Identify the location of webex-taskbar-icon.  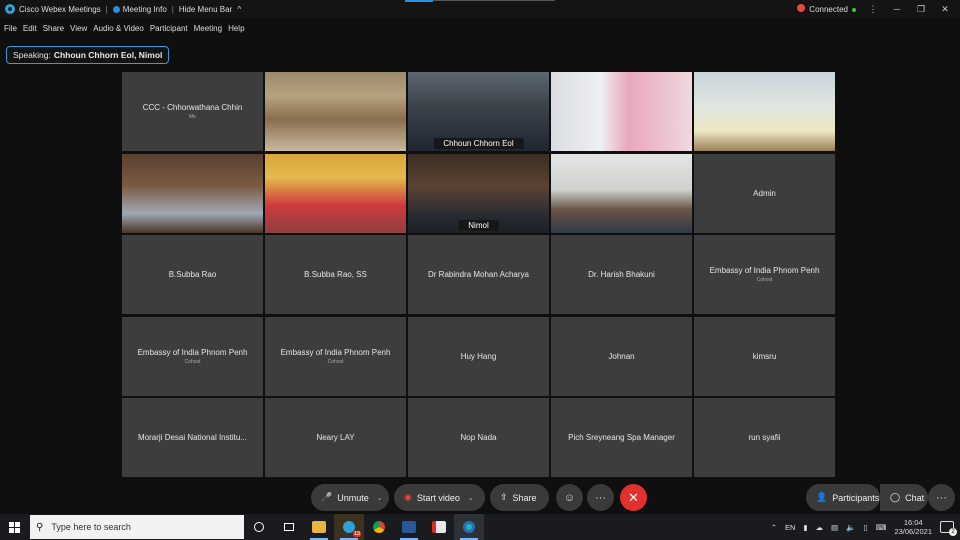
(469, 527).